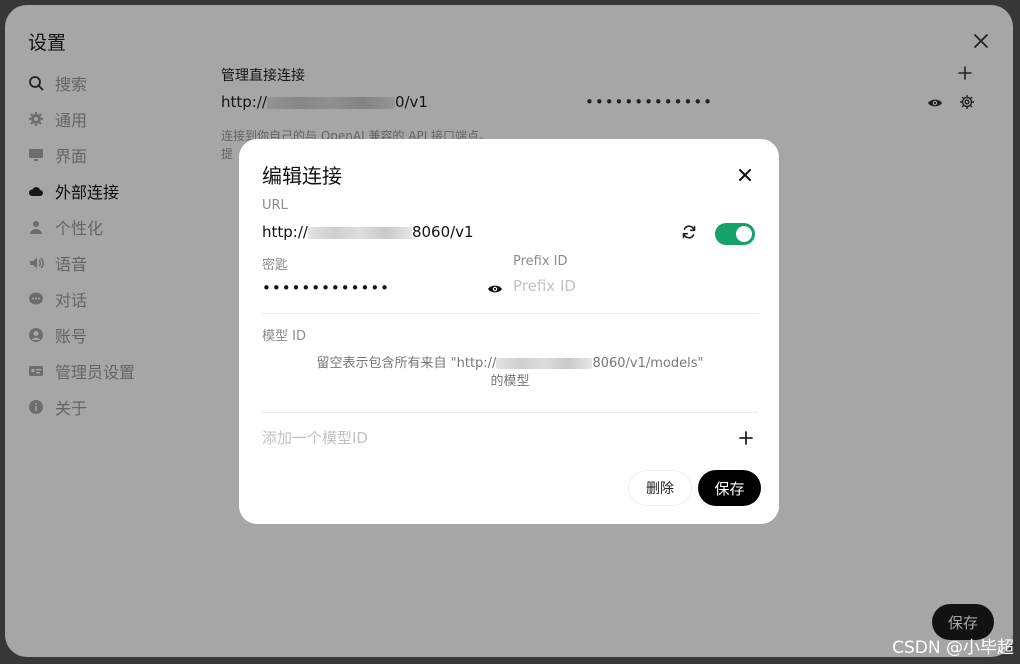  I want to click on toggle-knob, so click(744, 234).